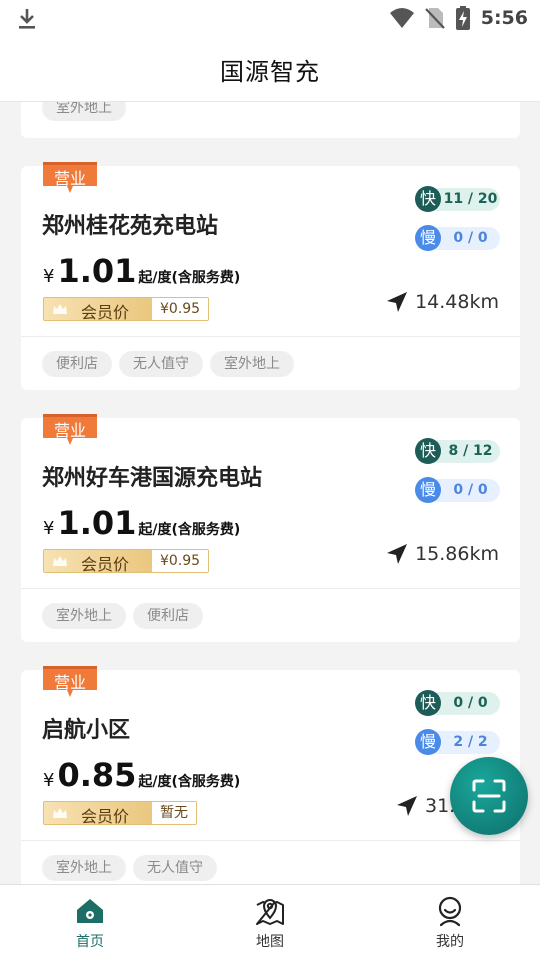 Image resolution: width=540 pixels, height=960 pixels. I want to click on tag-row: 室外地上, so click(84, 111).